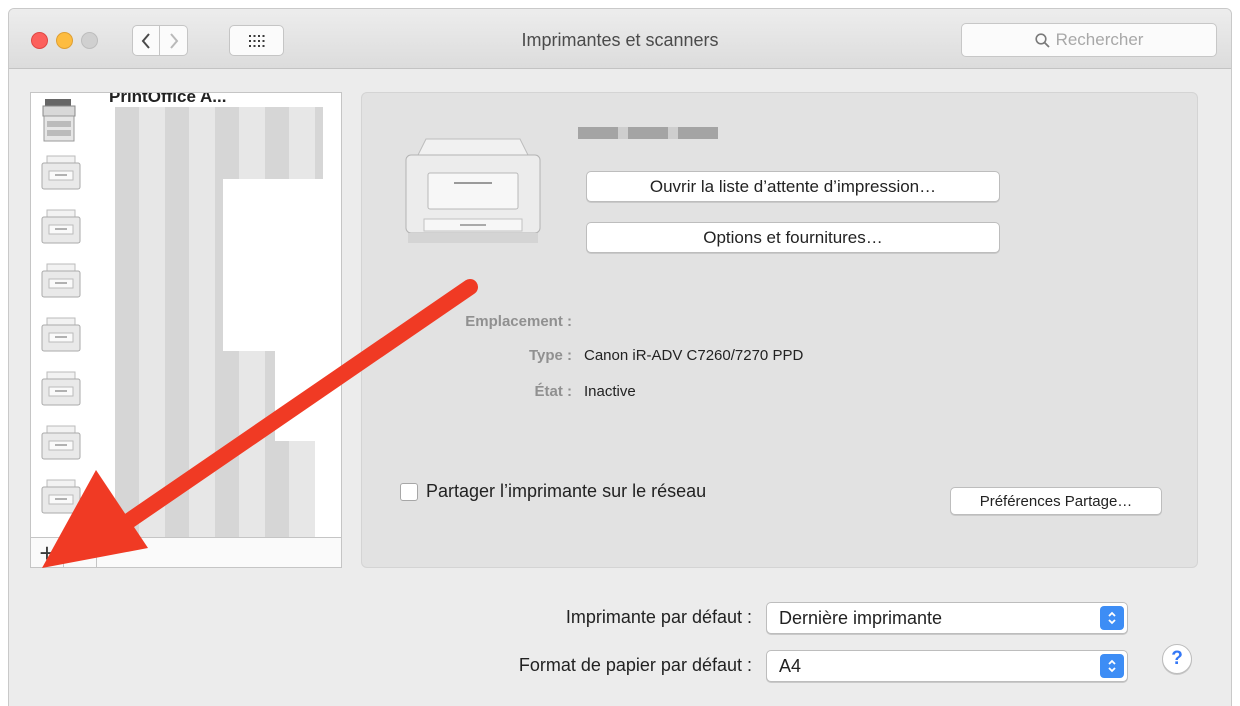 Image resolution: width=1240 pixels, height=706 pixels. What do you see at coordinates (1099, 39) in the screenshot?
I see `search-placeholder: Rechercher` at bounding box center [1099, 39].